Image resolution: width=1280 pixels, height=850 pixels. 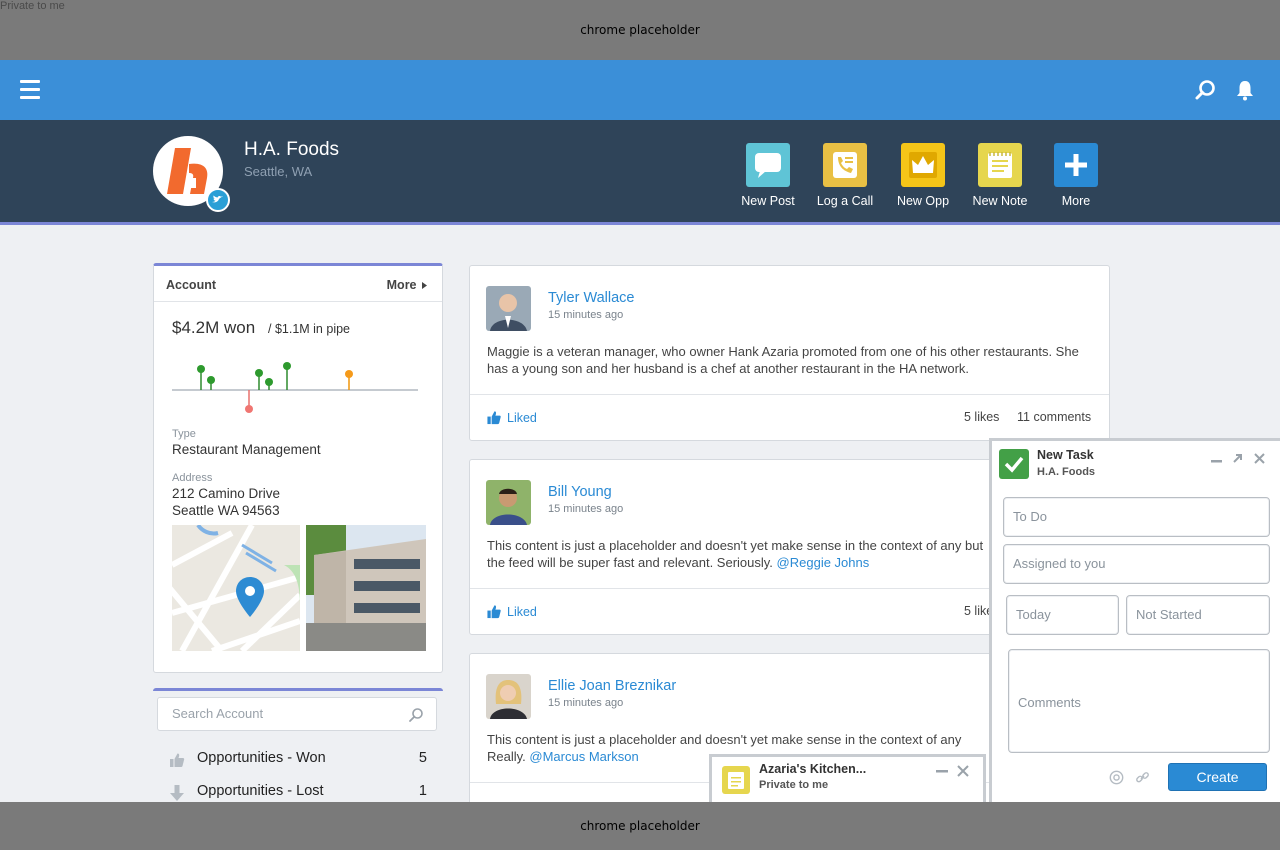 What do you see at coordinates (401, 285) in the screenshot?
I see `account-more-label: More` at bounding box center [401, 285].